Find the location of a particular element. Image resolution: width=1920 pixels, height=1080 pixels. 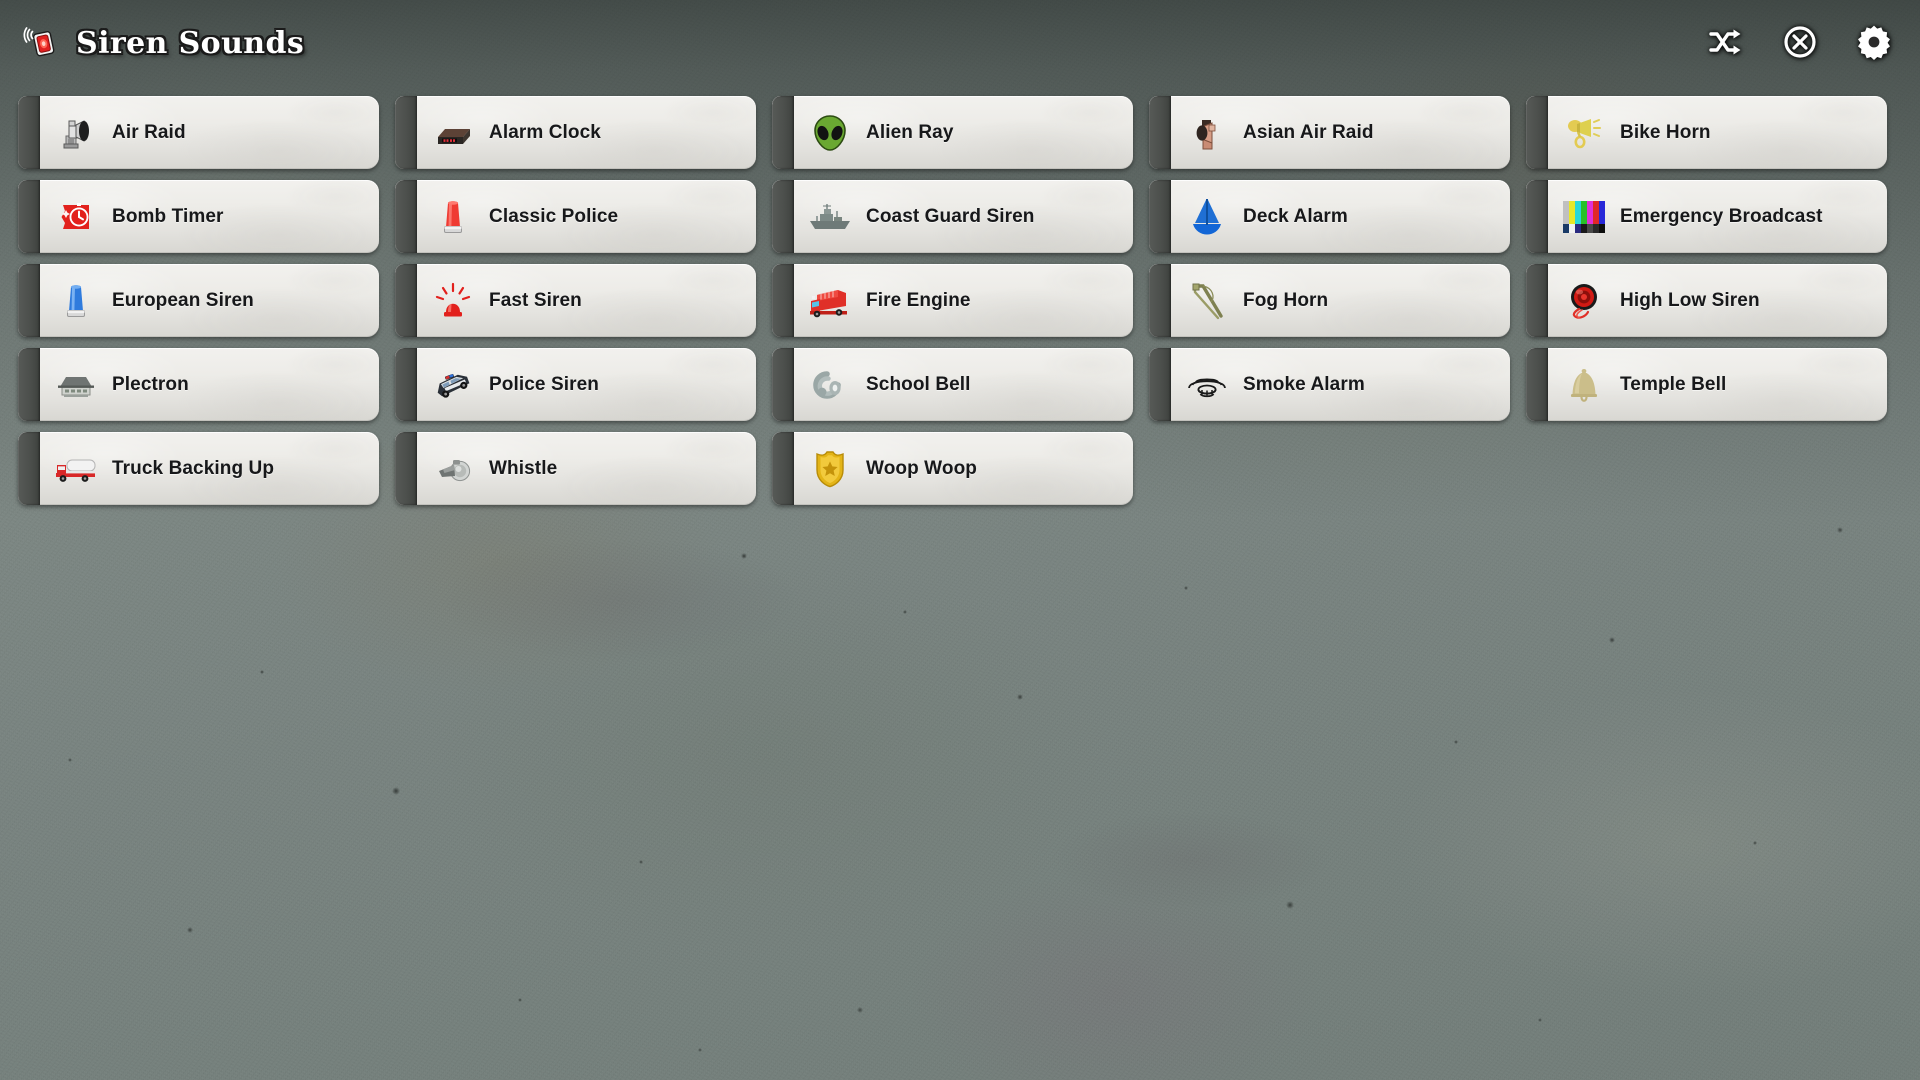

sound-label: Fog Horn is located at coordinates (1286, 300).